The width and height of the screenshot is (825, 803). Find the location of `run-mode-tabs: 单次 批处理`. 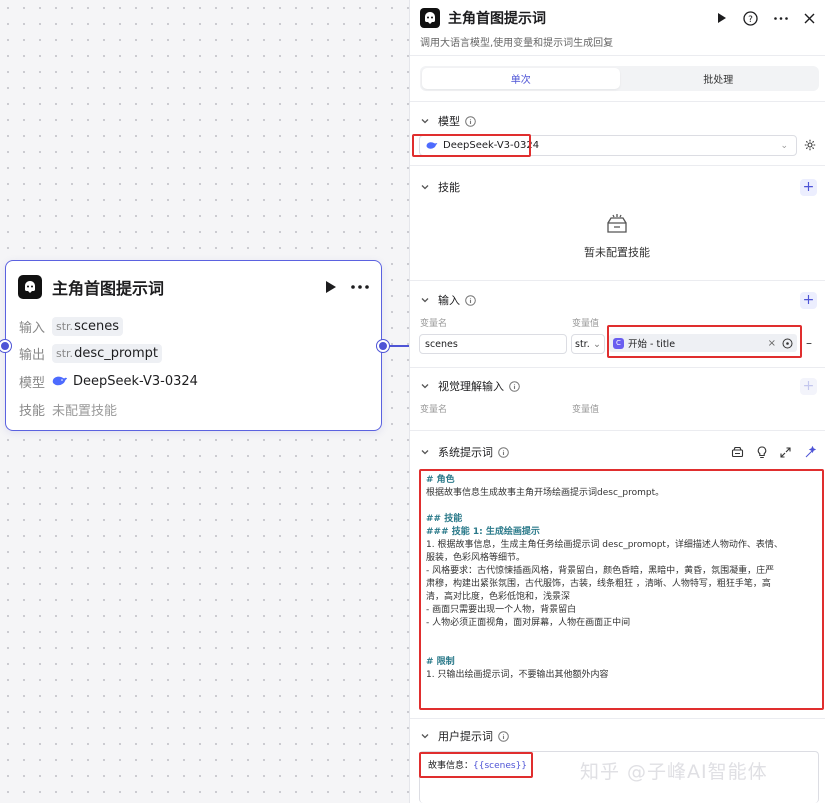

run-mode-tabs: 单次 批处理 is located at coordinates (619, 78).